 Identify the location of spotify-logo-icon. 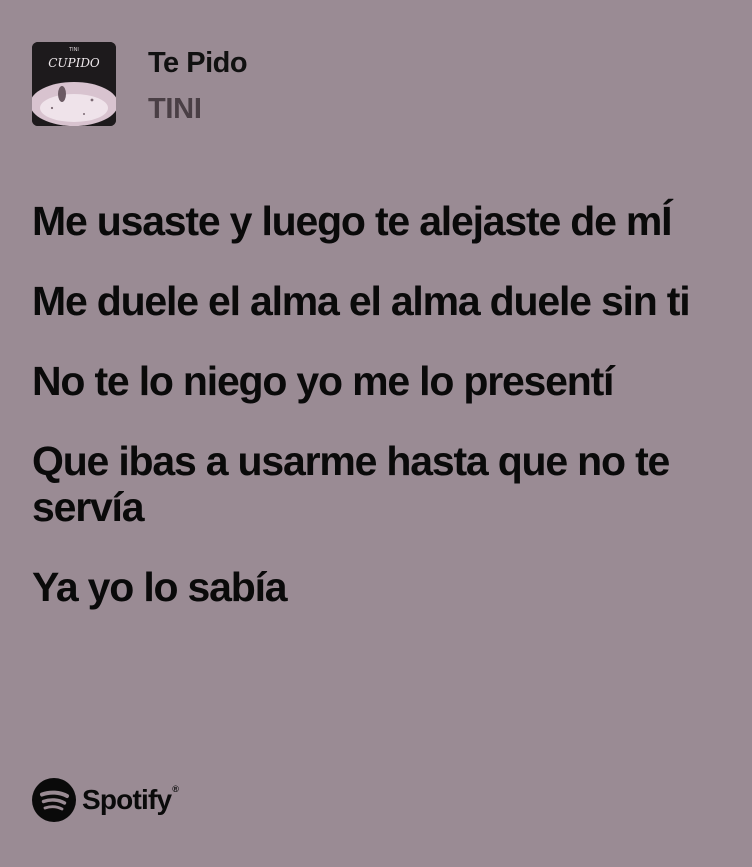
(54, 800).